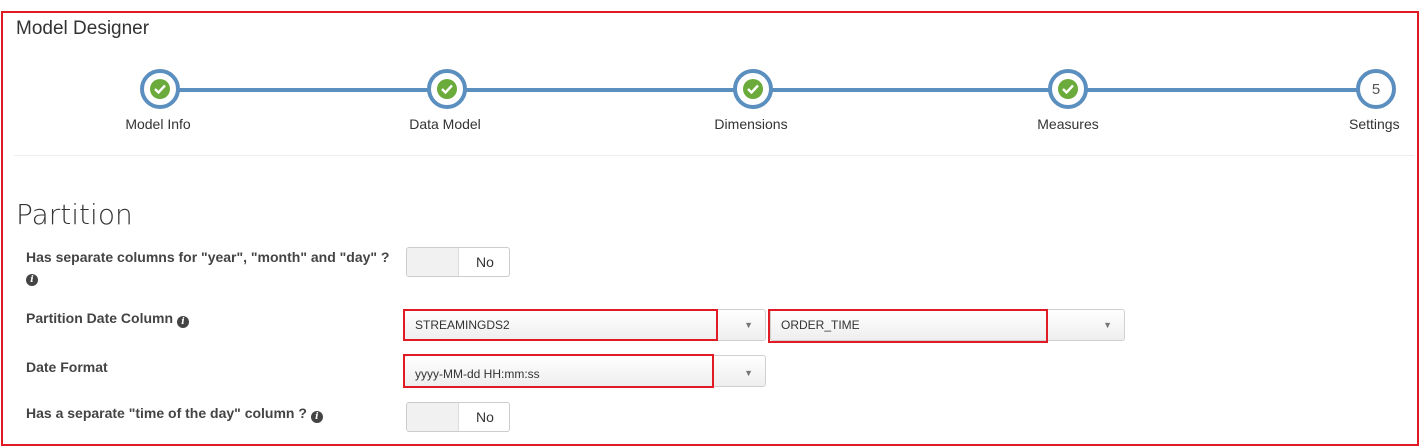 The image size is (1421, 448). What do you see at coordinates (585, 371) in the screenshot?
I see `date-format-select: yyyy-MM-dd HH:mm:ss ▼` at bounding box center [585, 371].